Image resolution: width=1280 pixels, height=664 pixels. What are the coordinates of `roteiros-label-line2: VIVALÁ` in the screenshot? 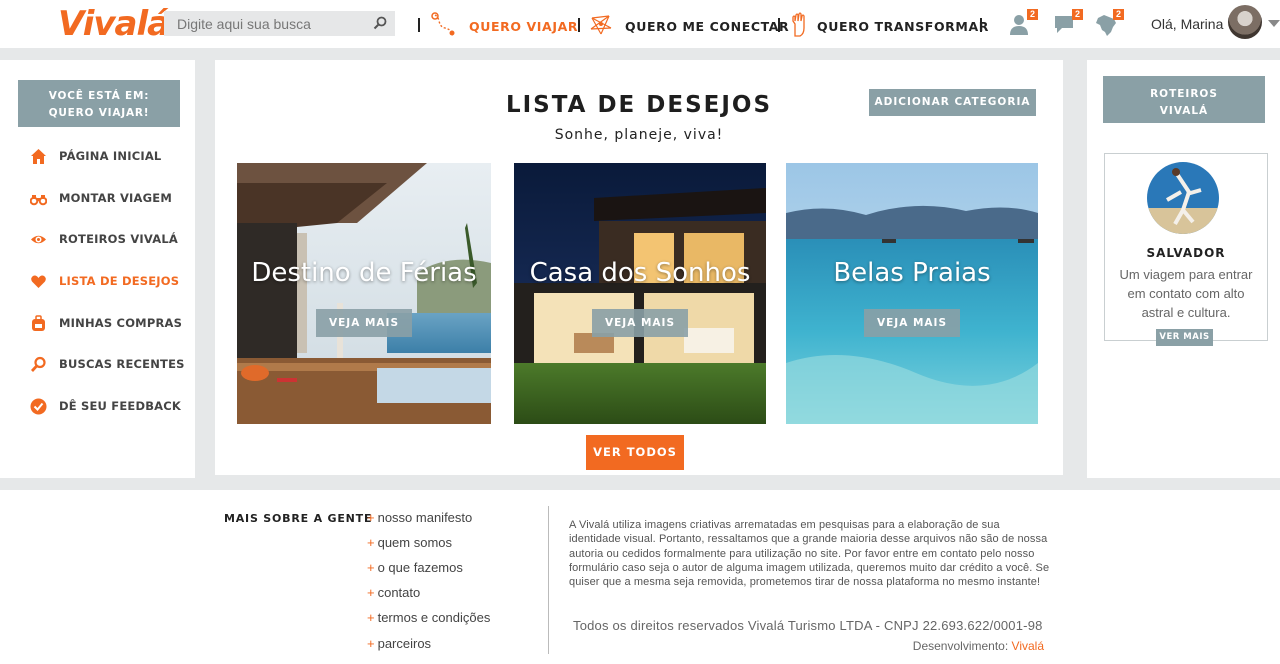 It's located at (1184, 111).